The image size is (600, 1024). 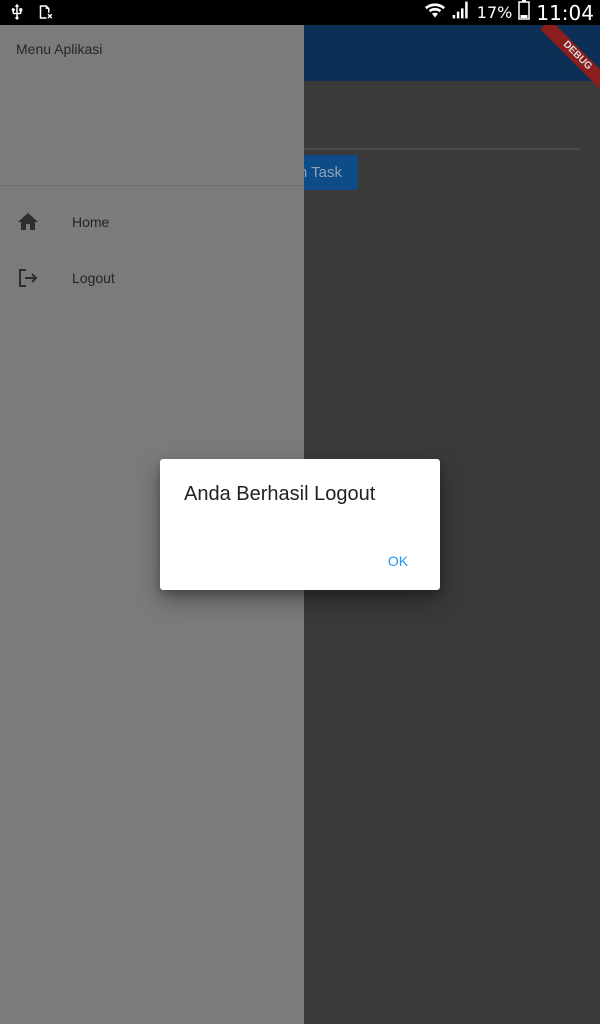 I want to click on logout-icon, so click(x=28, y=278).